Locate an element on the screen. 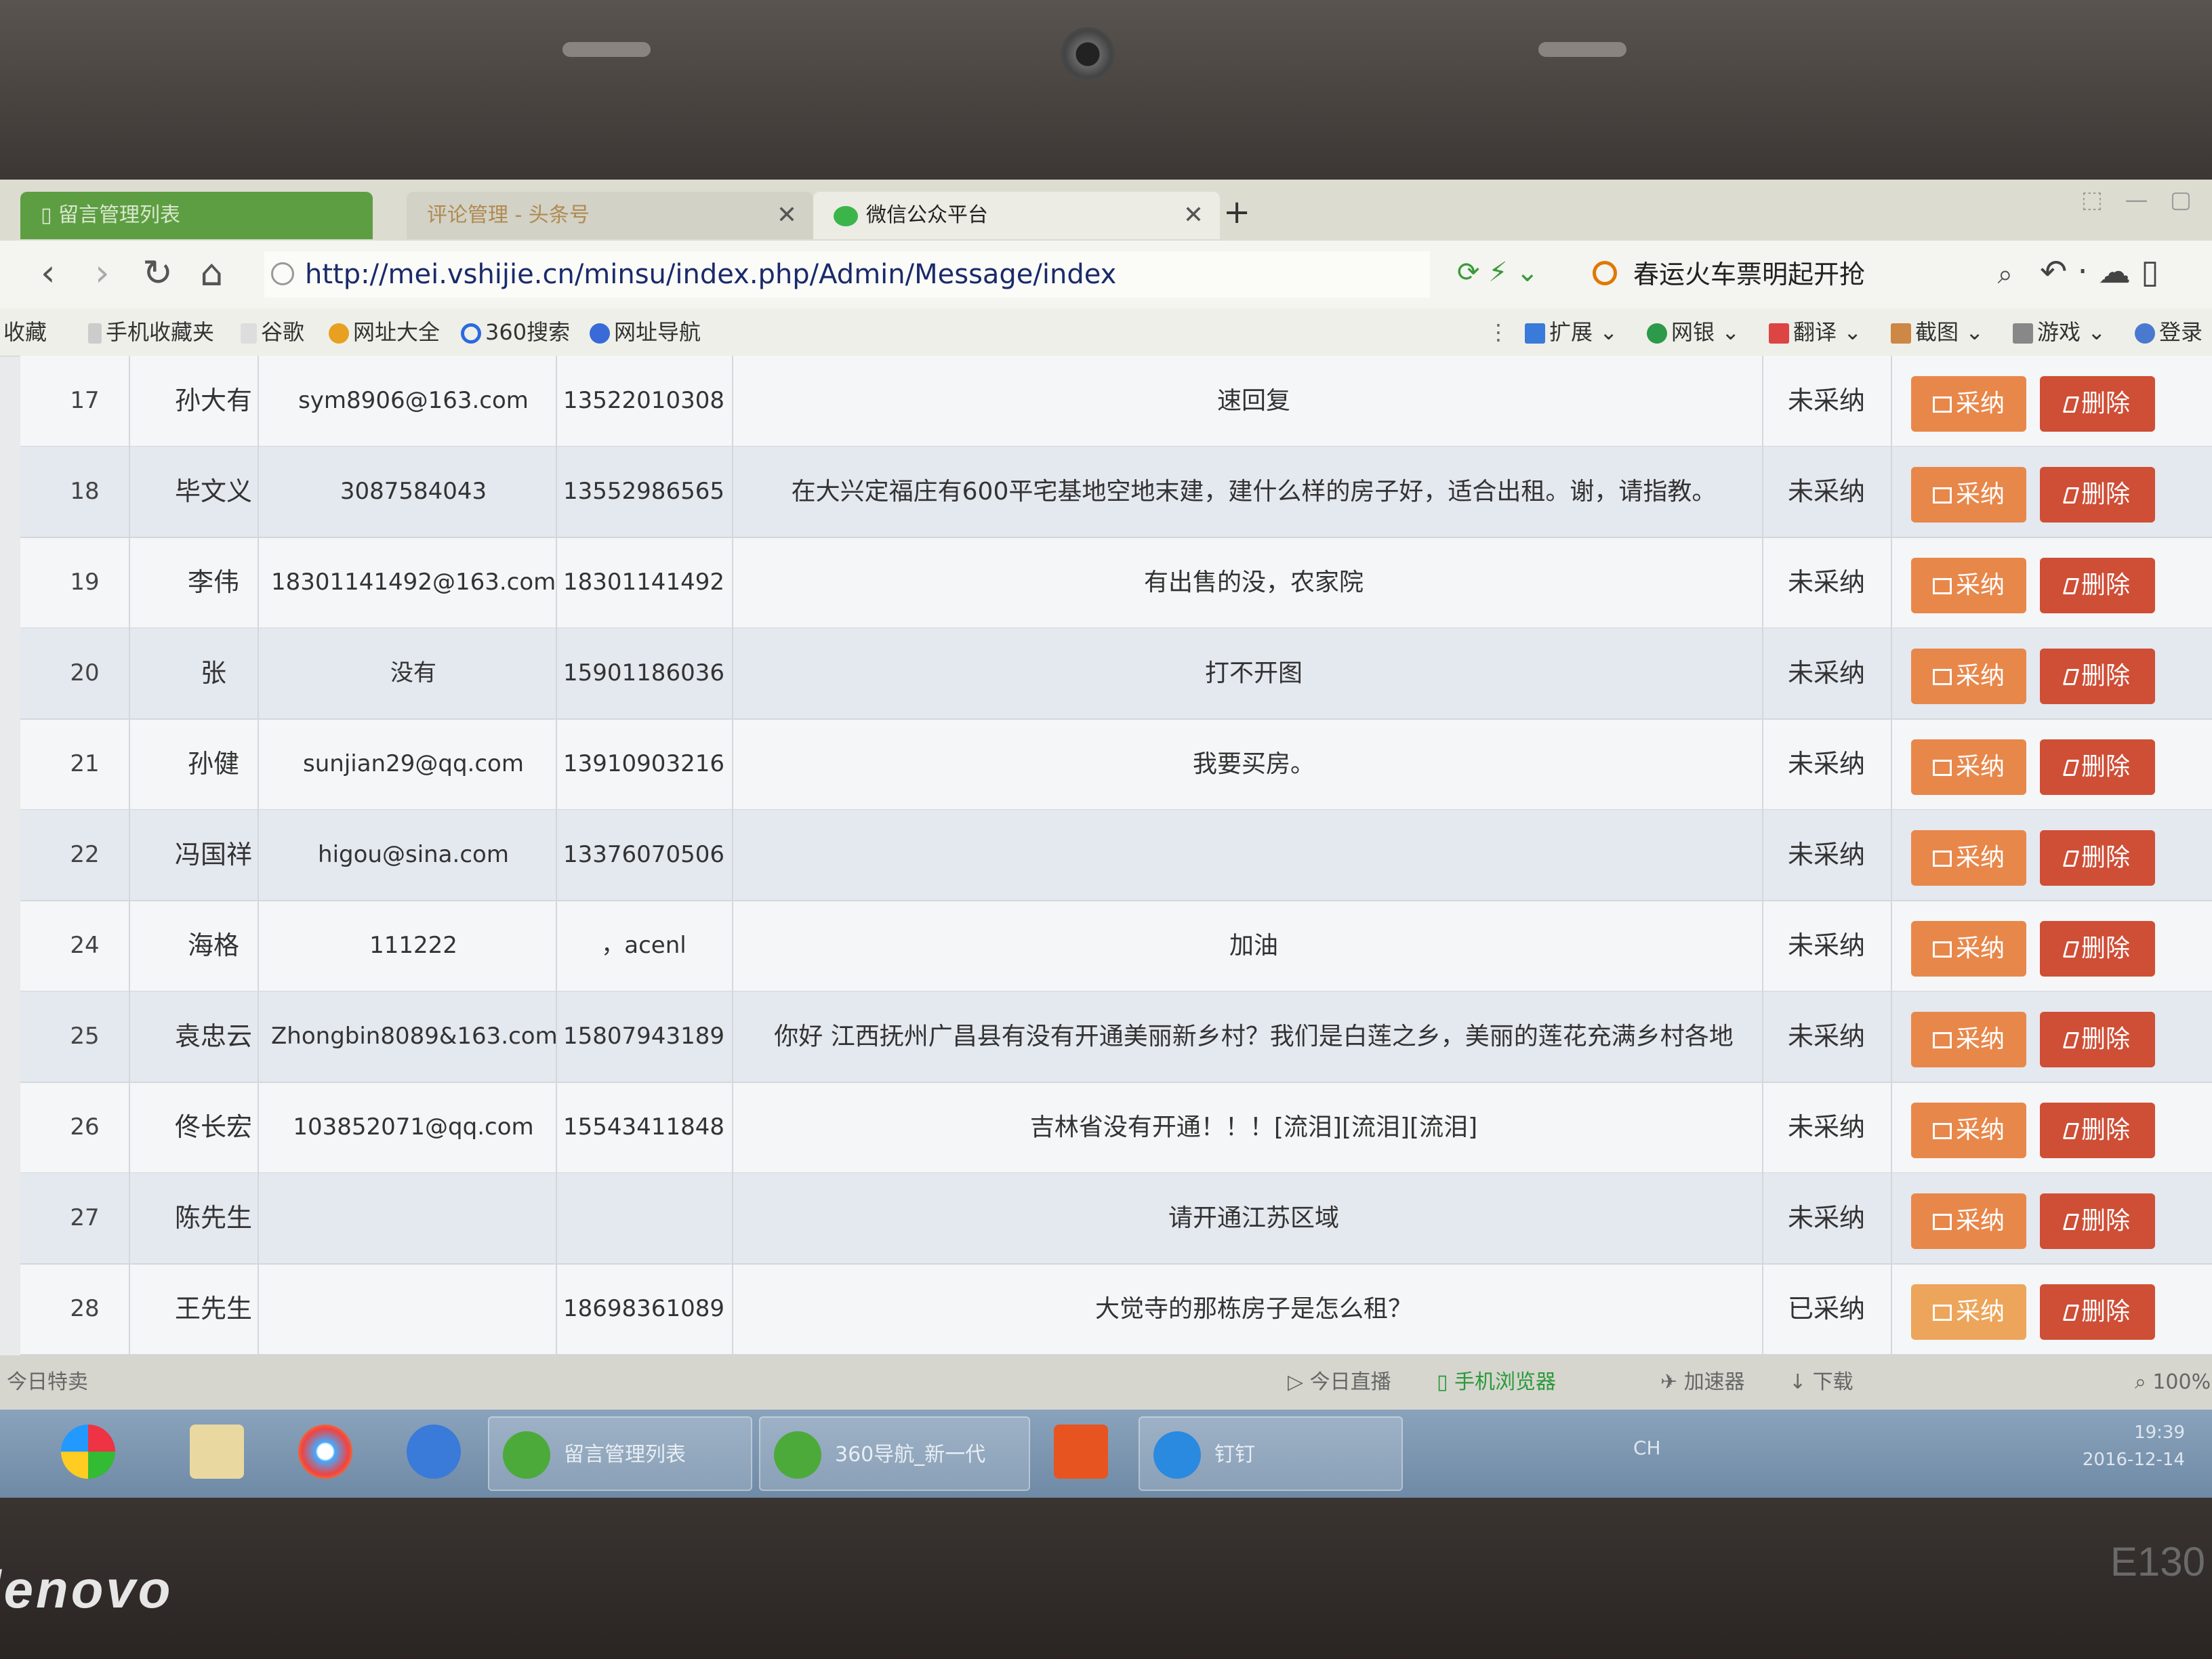 The height and width of the screenshot is (1659, 2212). bookmark-hao123: 网址大全 is located at coordinates (385, 332).